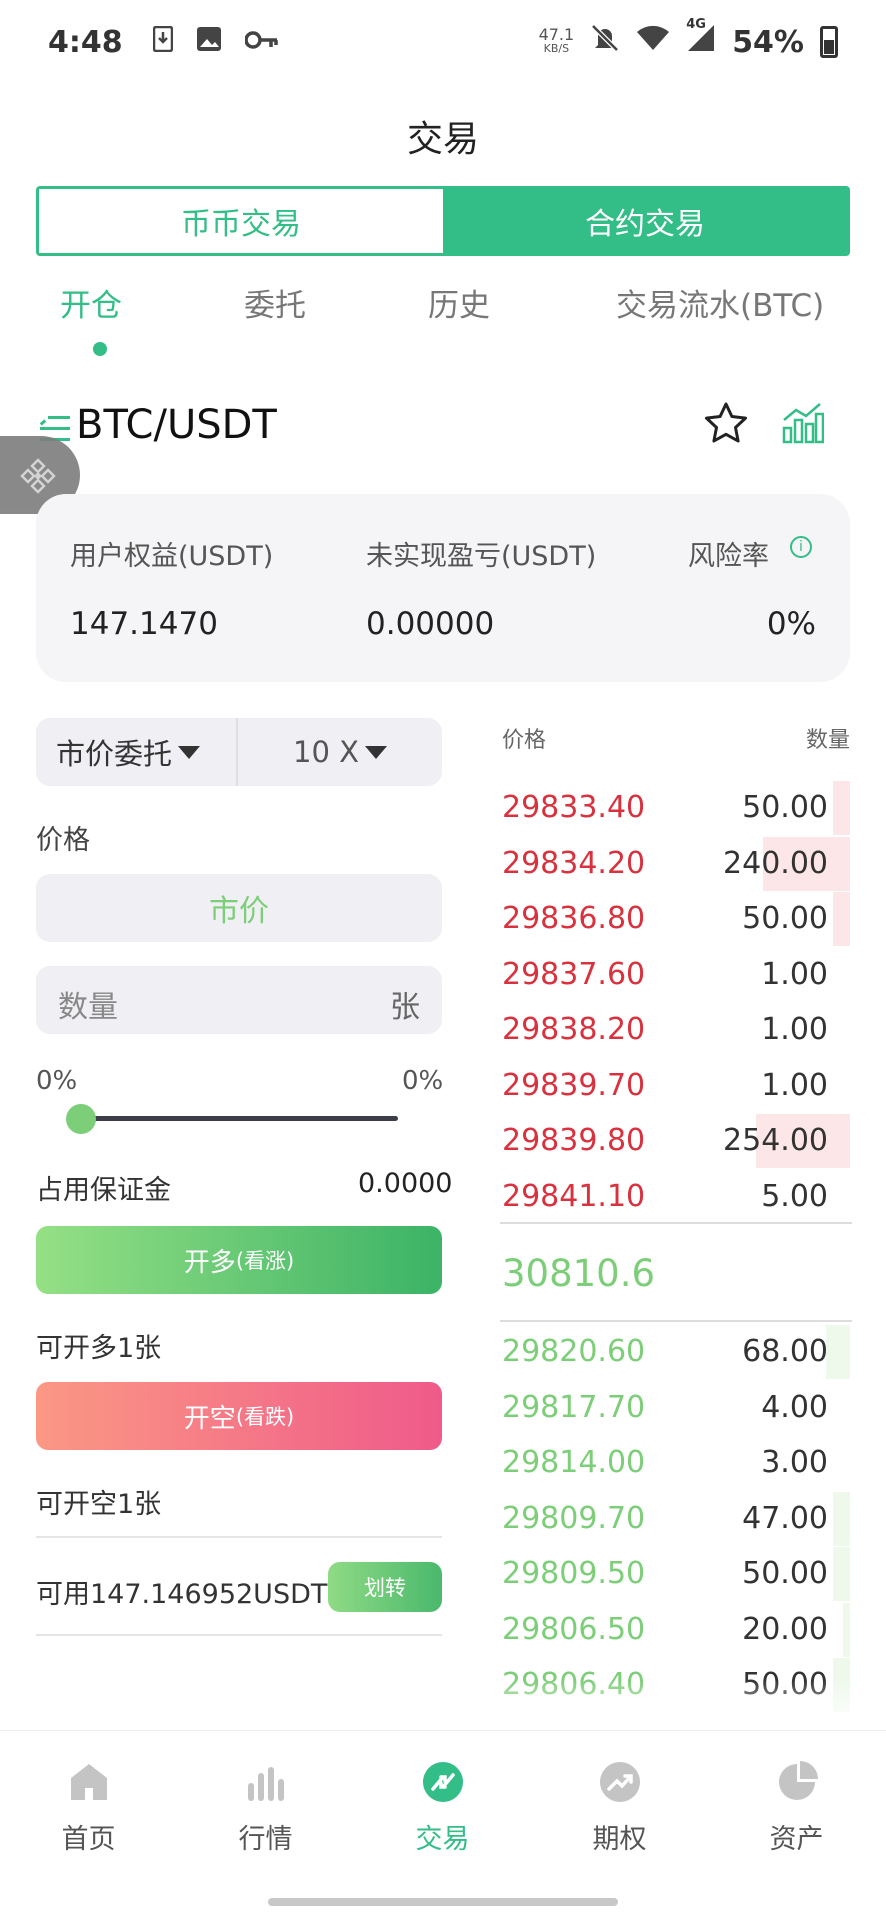  I want to click on sub-tabs: 开仓 委托 历史 交易流水(BTC), so click(443, 320).